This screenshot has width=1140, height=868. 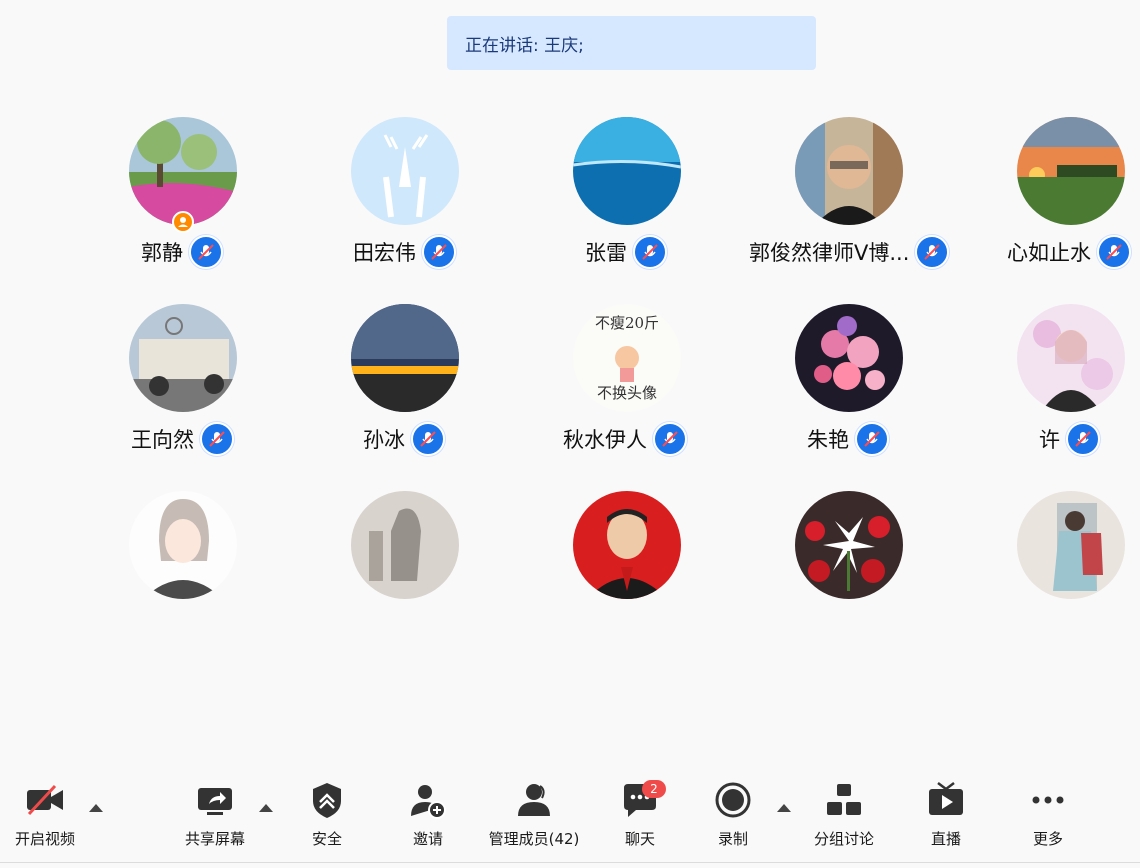 What do you see at coordinates (627, 323) in the screenshot?
I see `avatar-text-top: 不瘦20斤` at bounding box center [627, 323].